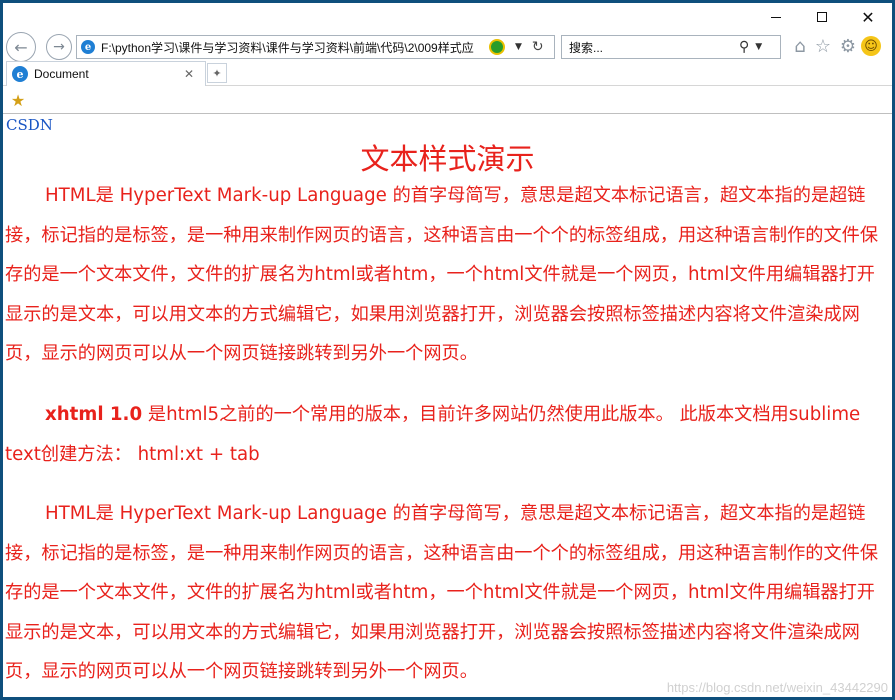 The image size is (895, 700). I want to click on tab-close-icon: ✕, so click(189, 74).